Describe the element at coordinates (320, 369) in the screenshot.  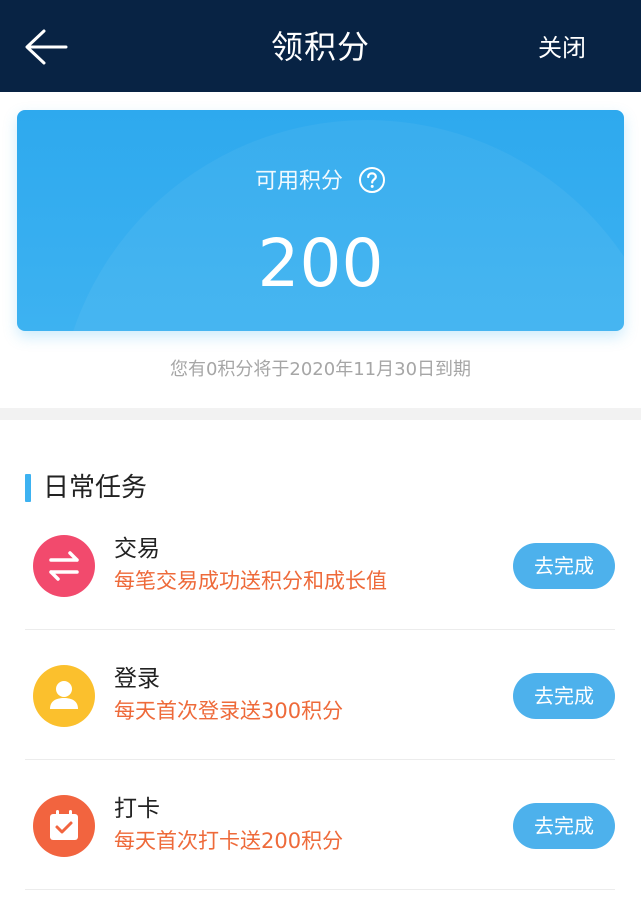
I see `points-expiry-note: 您有0积分将于2020年11月30日到期` at that location.